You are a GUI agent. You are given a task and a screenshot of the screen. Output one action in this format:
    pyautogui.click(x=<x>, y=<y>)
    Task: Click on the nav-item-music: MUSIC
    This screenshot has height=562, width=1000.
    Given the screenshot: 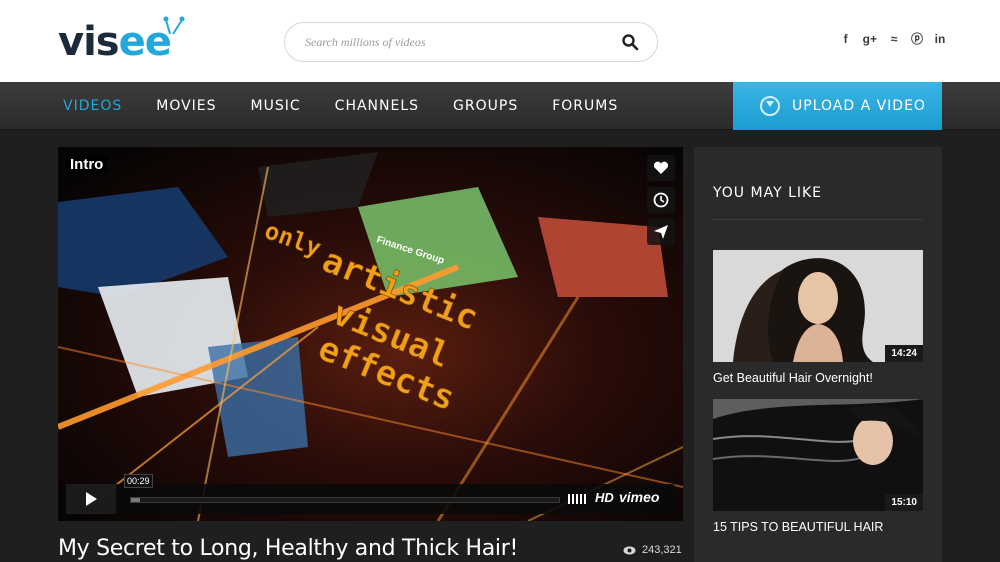 What is the action you would take?
    pyautogui.click(x=276, y=106)
    